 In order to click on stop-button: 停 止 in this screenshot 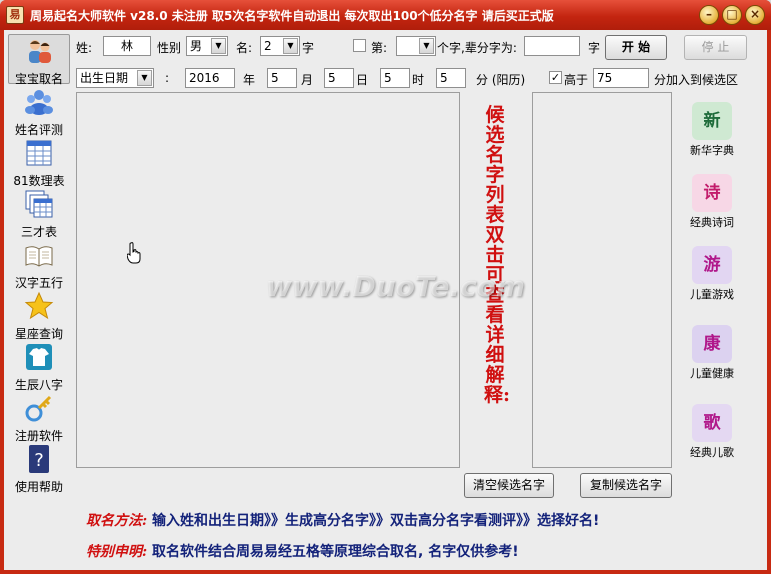, I will do `click(715, 47)`.